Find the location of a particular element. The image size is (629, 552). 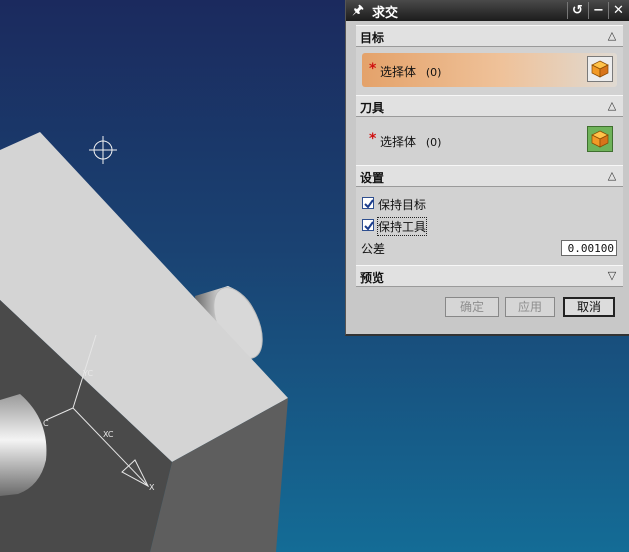

axis-label-zc: C is located at coordinates (46, 423).